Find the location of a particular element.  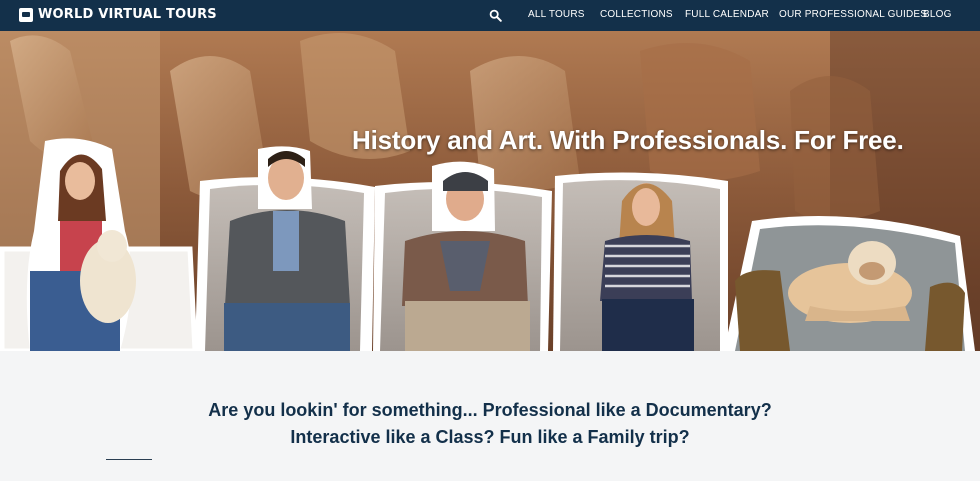

search-icon is located at coordinates (495, 15).